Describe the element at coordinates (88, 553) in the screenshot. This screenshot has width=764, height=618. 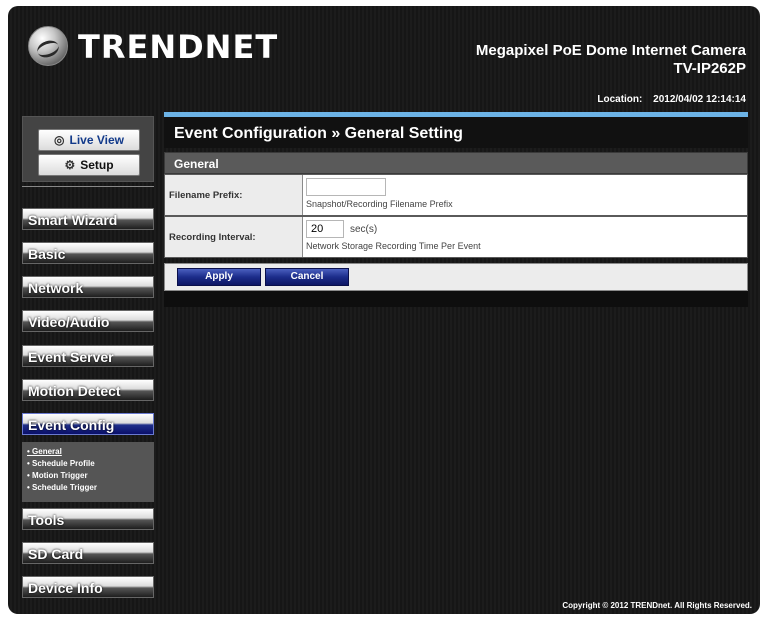
I see `nav-sd-card: SD Card` at that location.